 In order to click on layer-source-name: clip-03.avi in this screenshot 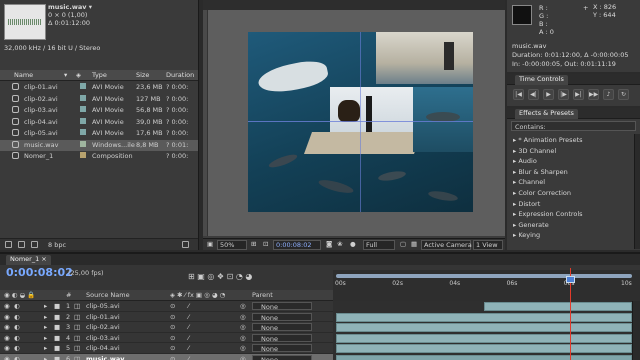, I will do `click(103, 338)`.